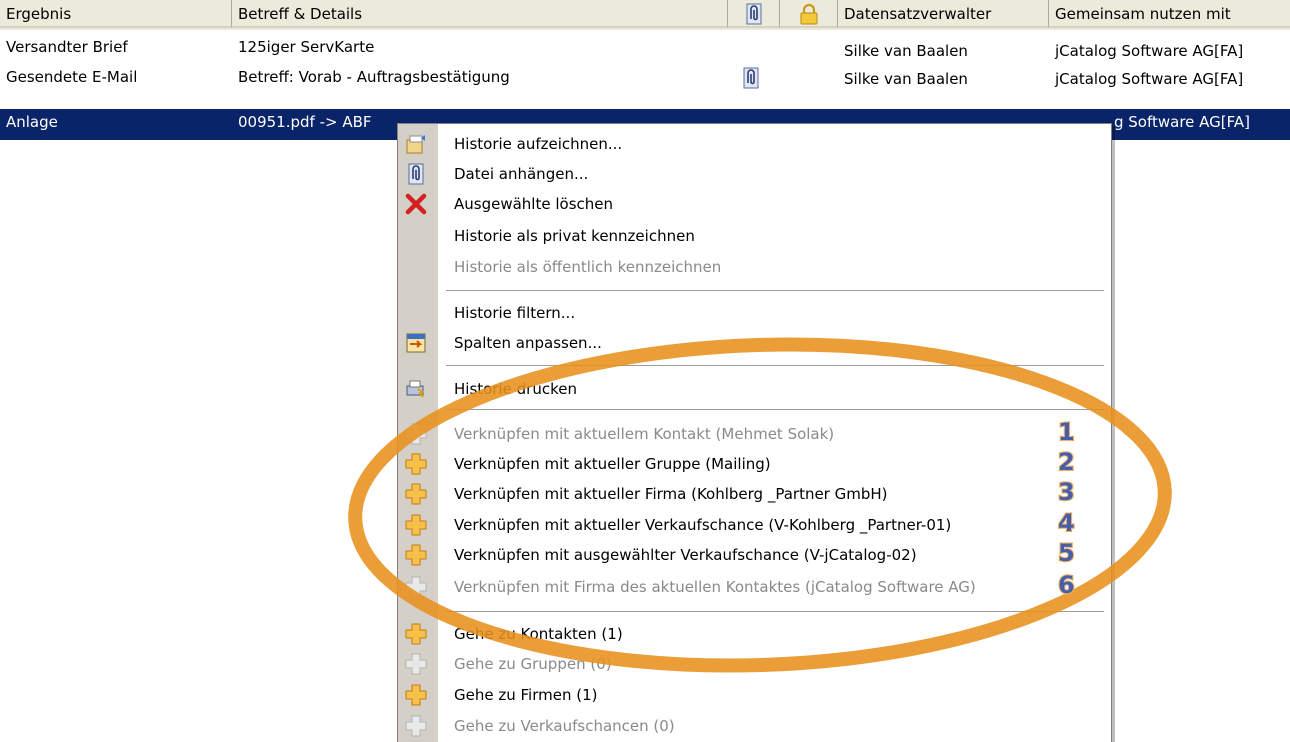  Describe the element at coordinates (1066, 432) in the screenshot. I see `annotation-number: 1` at that location.